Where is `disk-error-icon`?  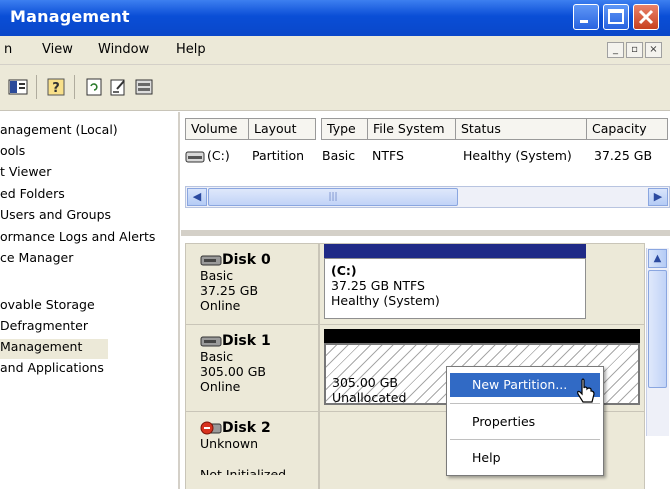 disk-error-icon is located at coordinates (211, 428).